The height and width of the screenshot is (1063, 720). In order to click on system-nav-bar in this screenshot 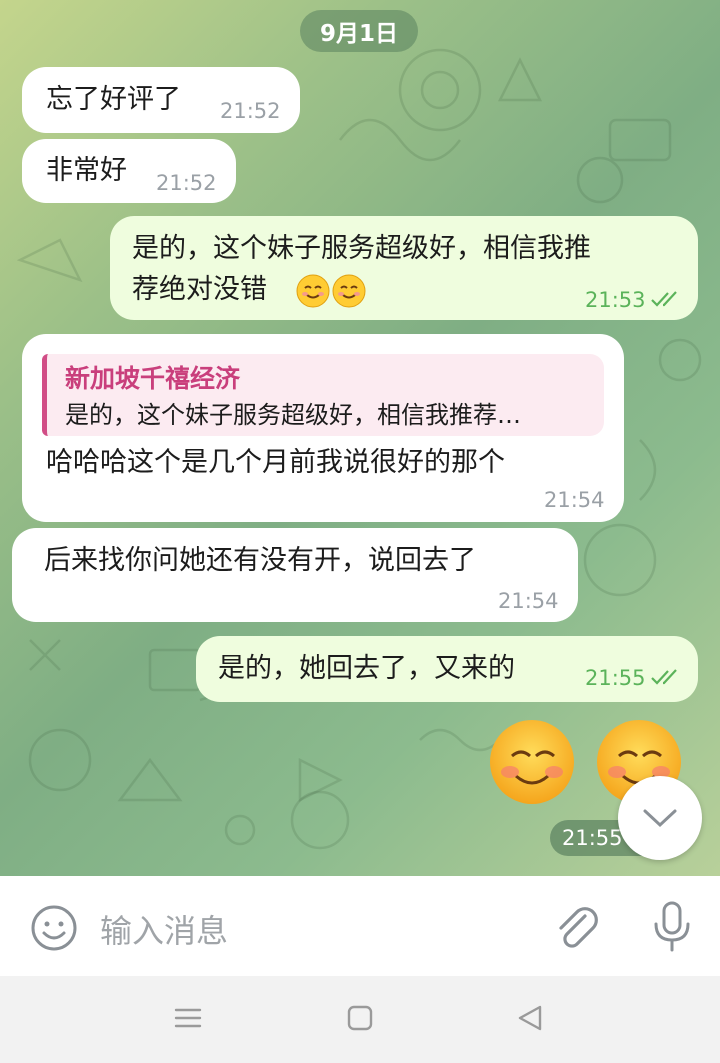, I will do `click(360, 1019)`.